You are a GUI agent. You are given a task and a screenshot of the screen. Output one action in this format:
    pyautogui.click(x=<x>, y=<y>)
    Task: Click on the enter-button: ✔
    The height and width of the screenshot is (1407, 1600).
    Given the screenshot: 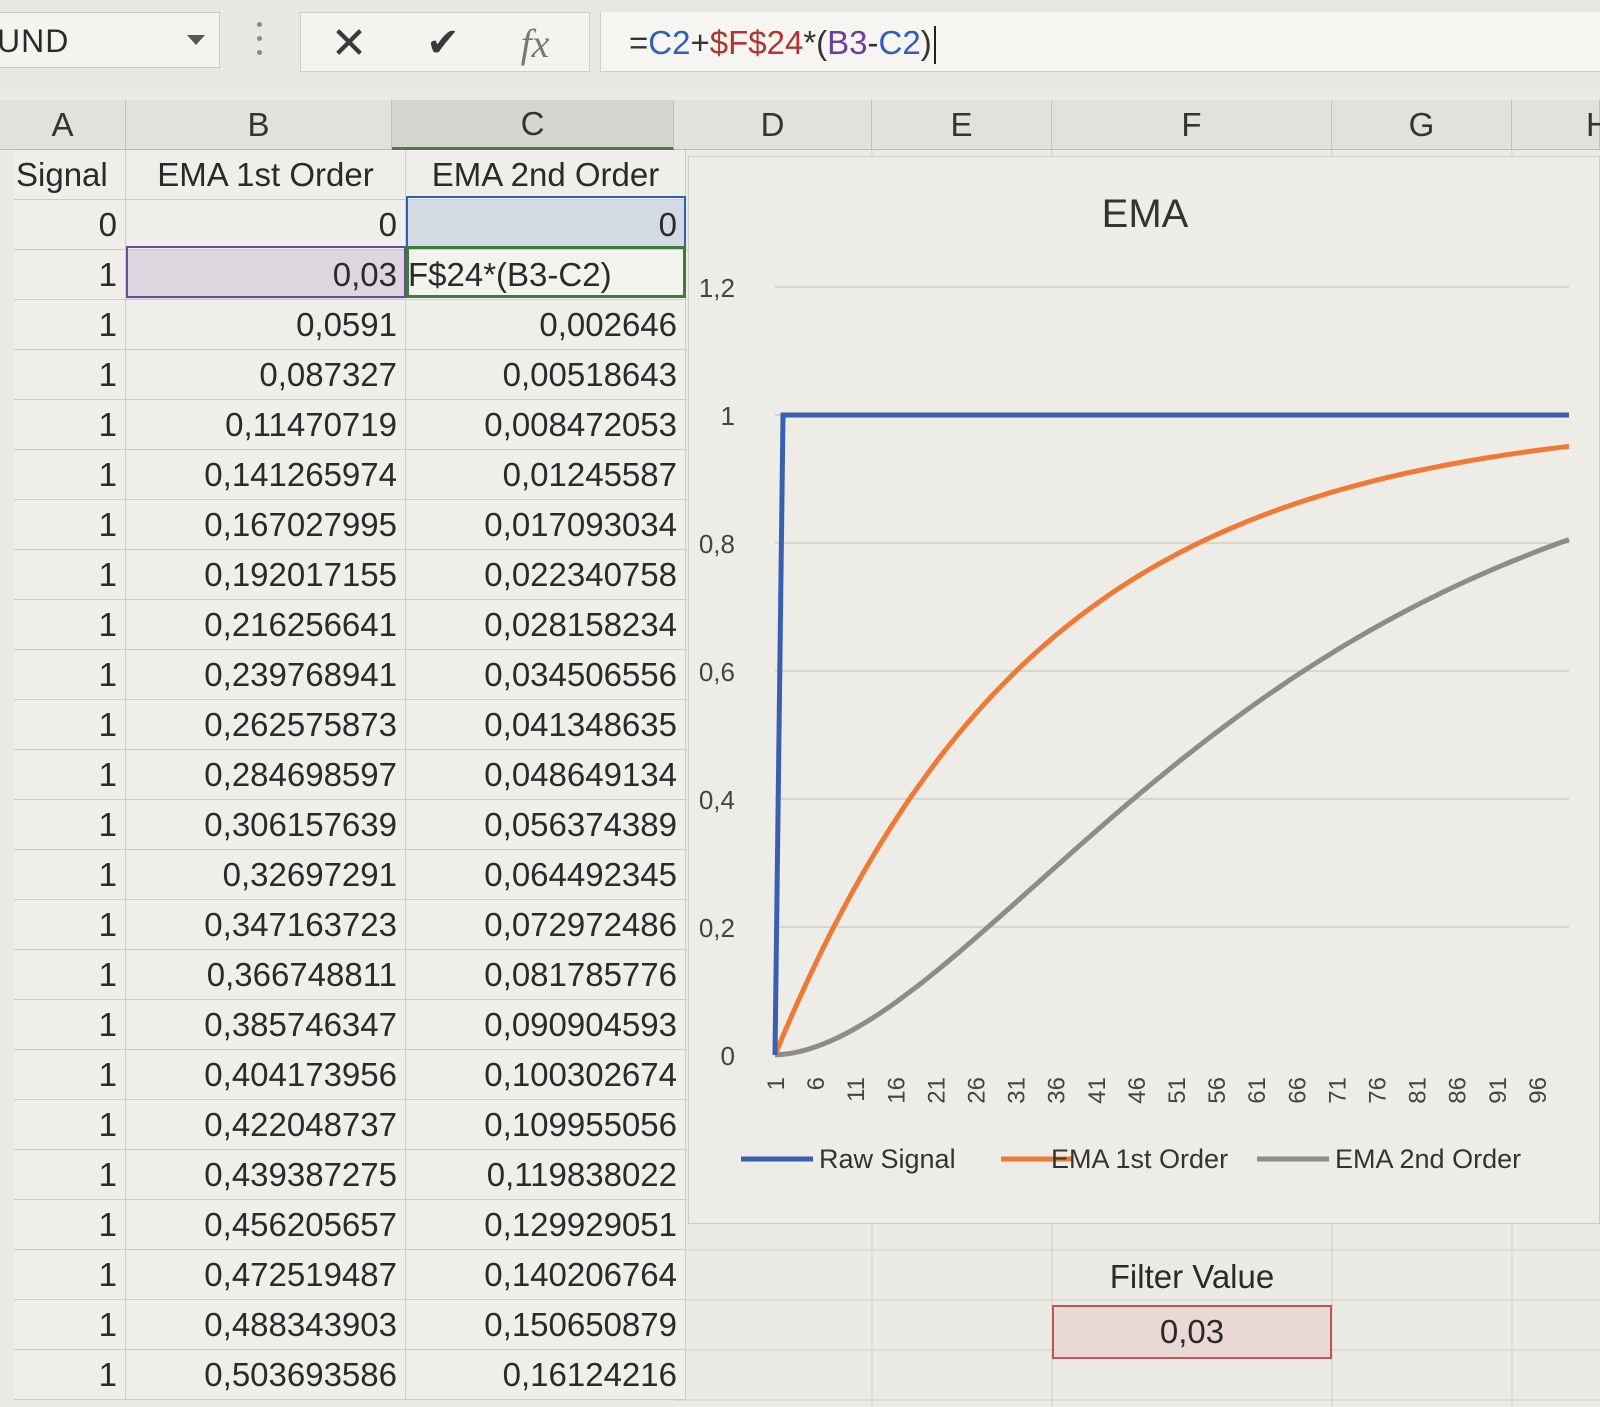 What is the action you would take?
    pyautogui.click(x=443, y=43)
    